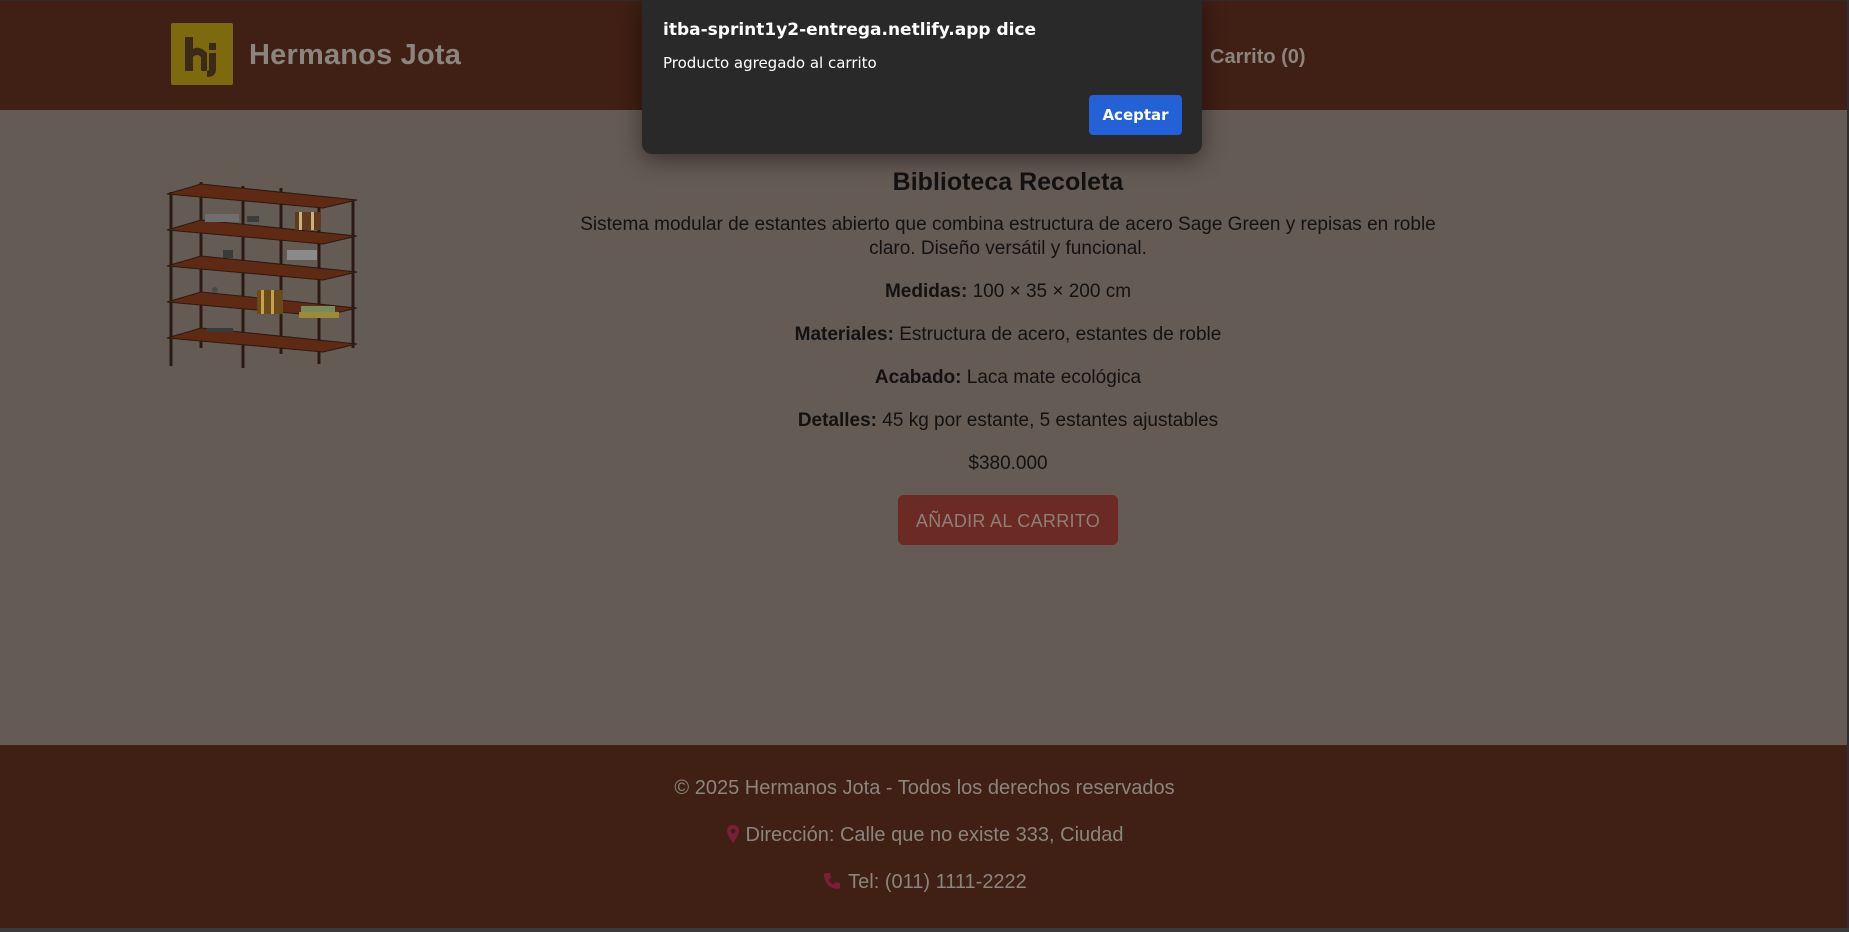 This screenshot has height=932, width=1849. Describe the element at coordinates (1008, 463) in the screenshot. I see `product-price: $380.000` at that location.